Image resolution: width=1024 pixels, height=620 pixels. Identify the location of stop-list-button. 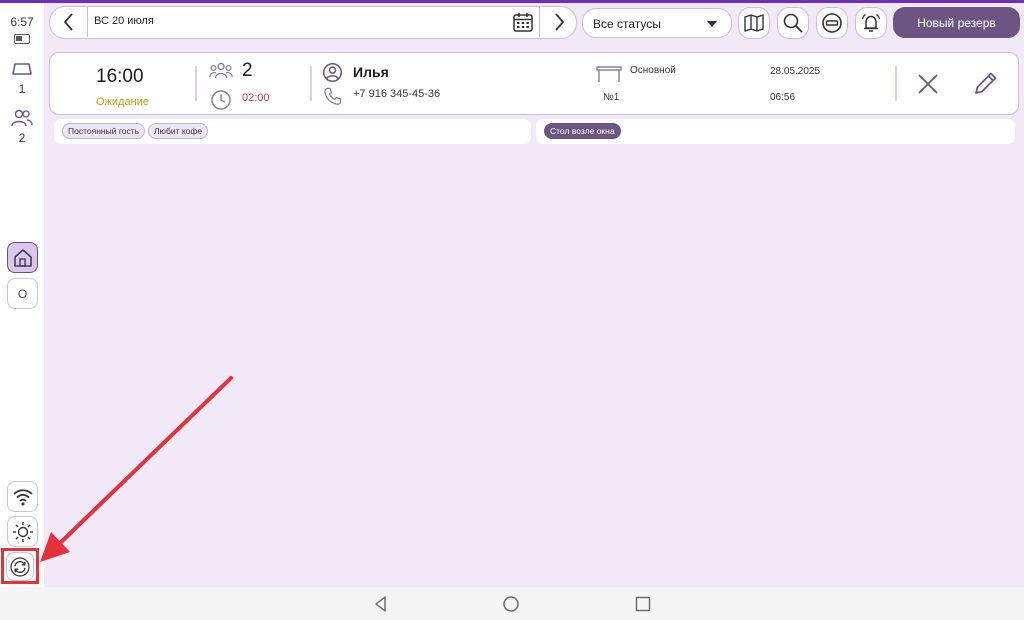
(832, 23).